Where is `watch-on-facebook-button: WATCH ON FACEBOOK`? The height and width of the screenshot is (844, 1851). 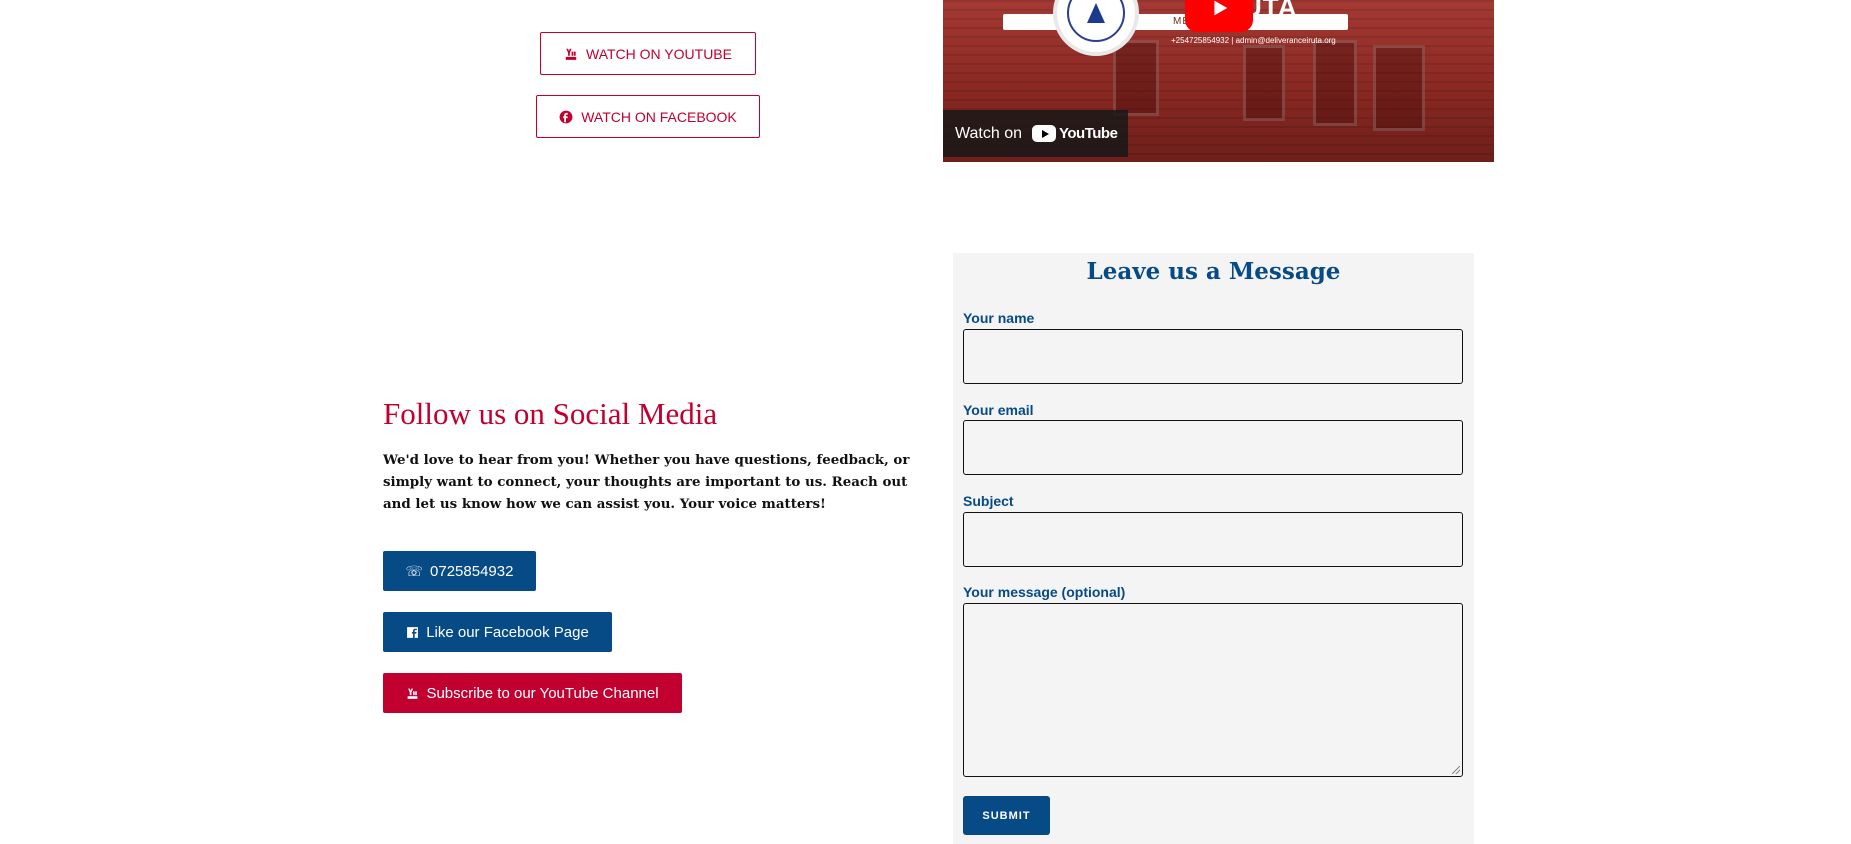
watch-on-facebook-button: WATCH ON FACEBOOK is located at coordinates (648, 116).